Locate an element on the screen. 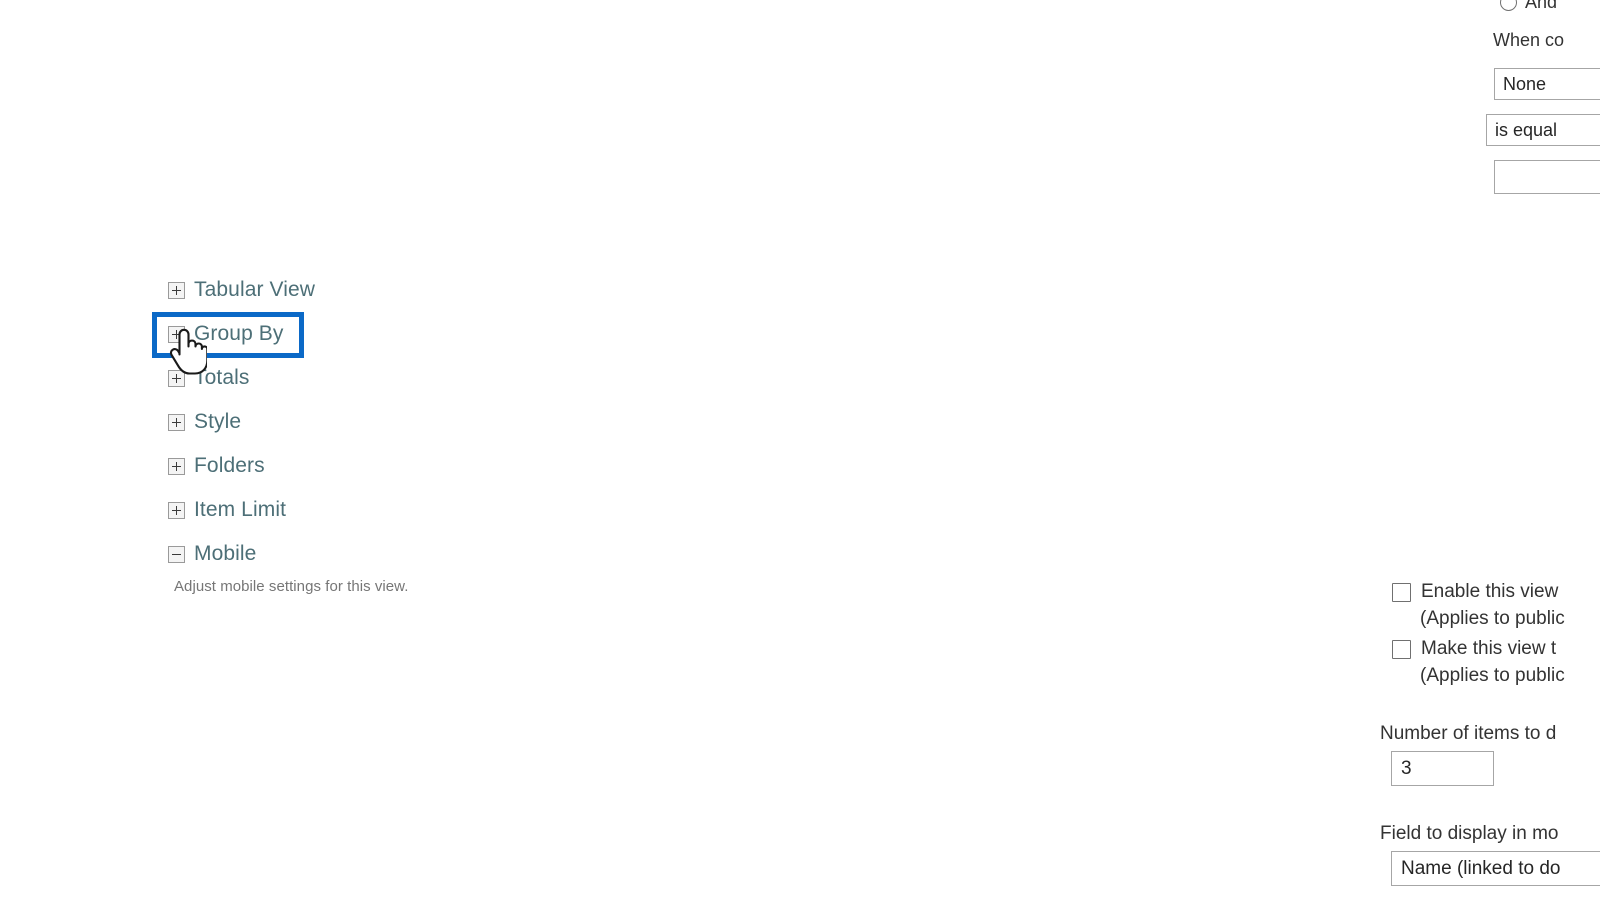 The image size is (1600, 900). enable-mobile-view-checkbox-row: Enable this view is located at coordinates (1475, 592).